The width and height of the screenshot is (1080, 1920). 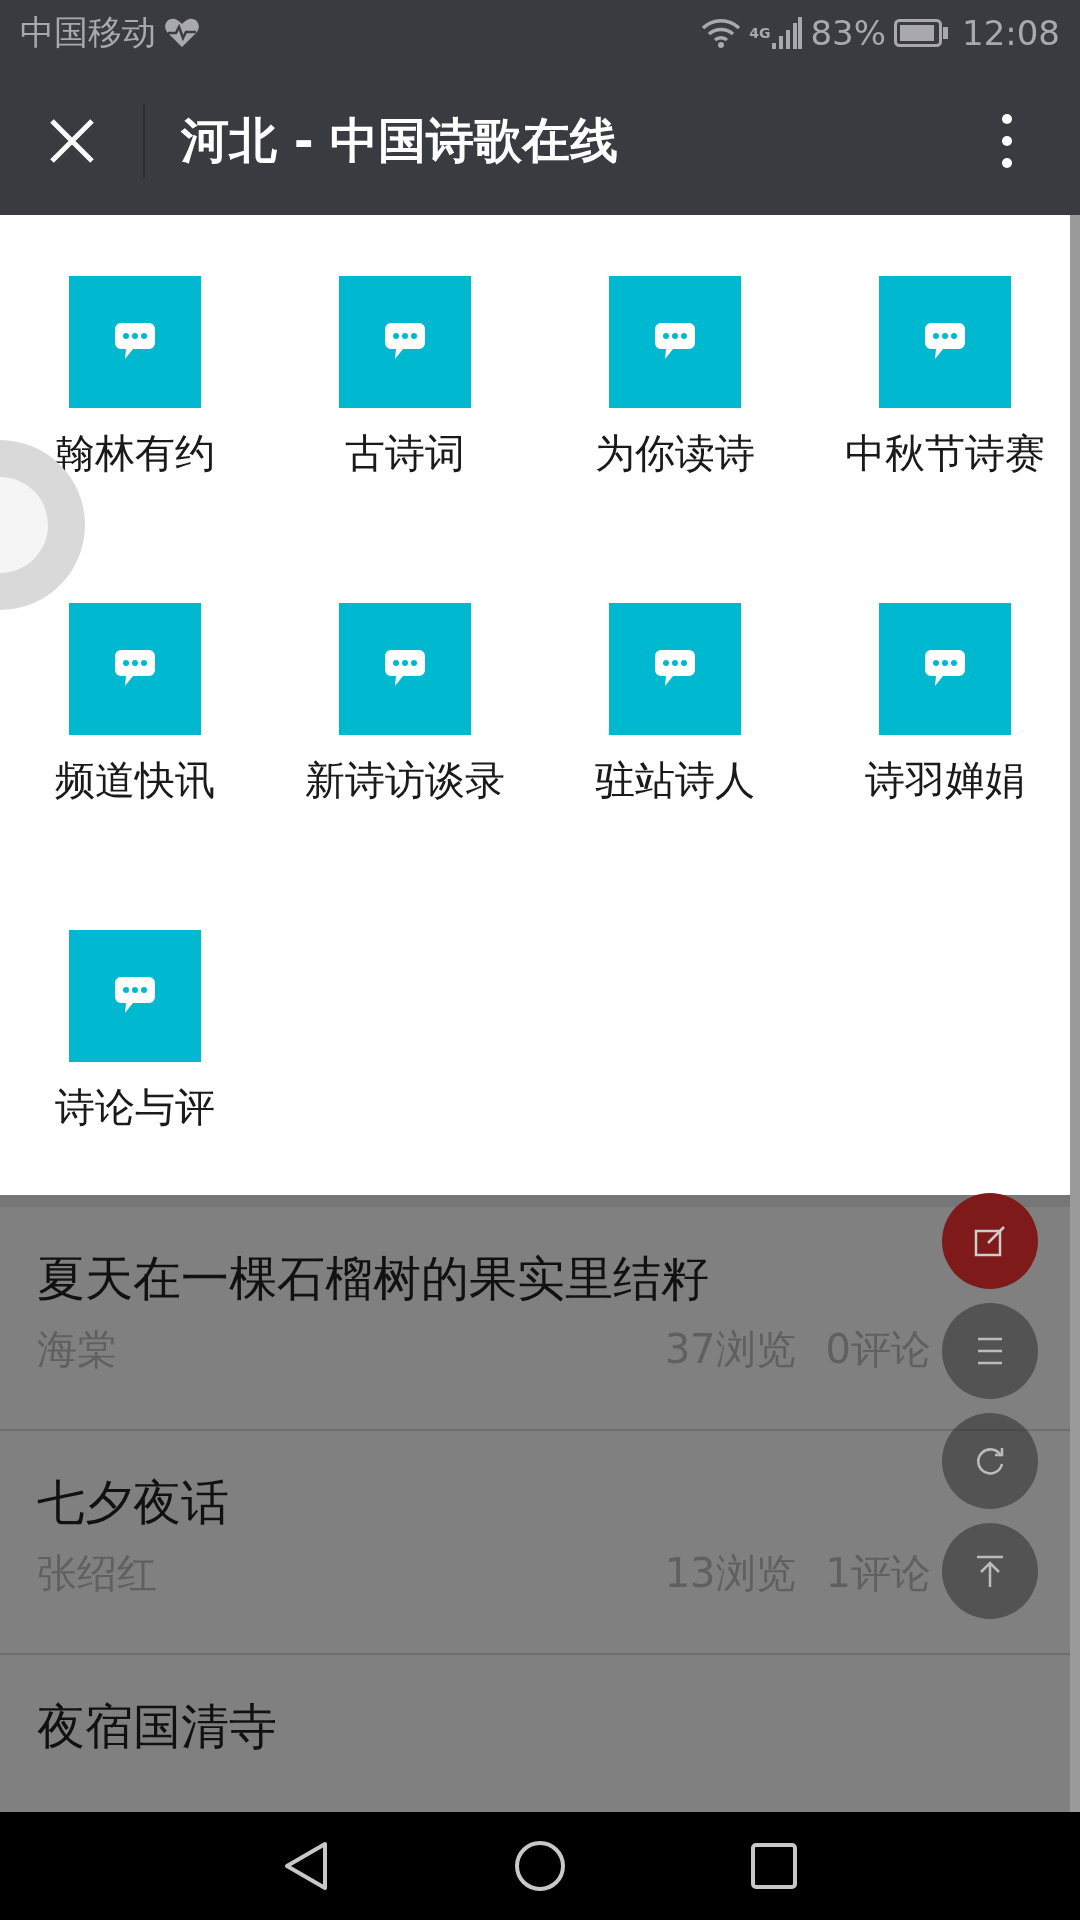 What do you see at coordinates (135, 1107) in the screenshot?
I see `channel-label: 诗论与评` at bounding box center [135, 1107].